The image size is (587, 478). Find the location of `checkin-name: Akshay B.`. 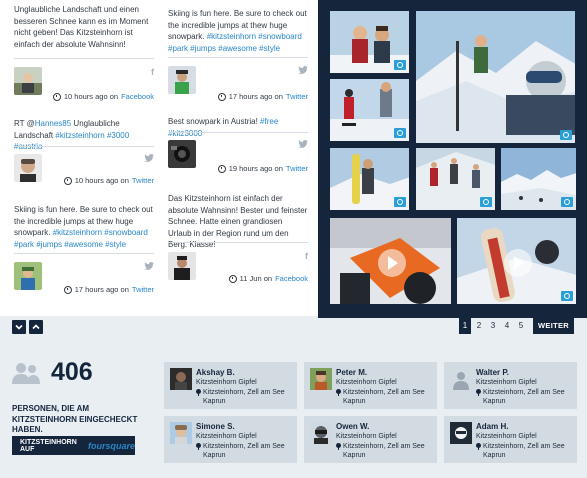

checkin-name: Akshay B. is located at coordinates (215, 372).